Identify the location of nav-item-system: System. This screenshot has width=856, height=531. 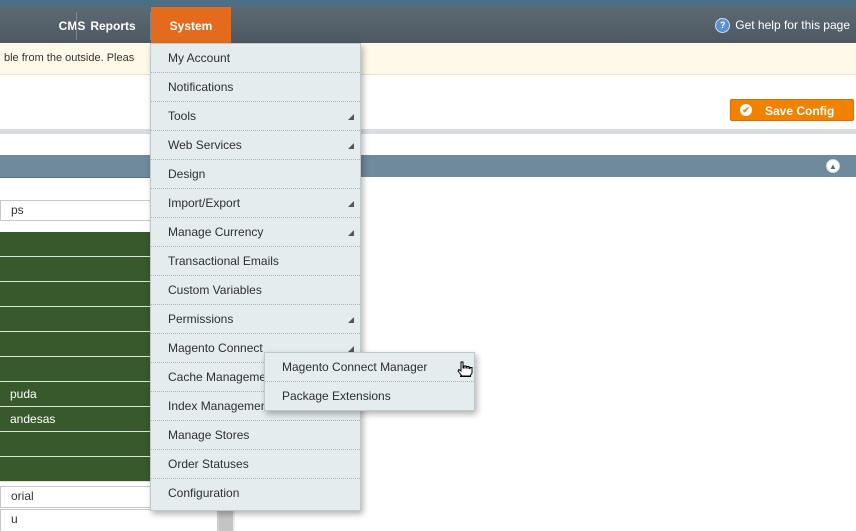
(191, 25).